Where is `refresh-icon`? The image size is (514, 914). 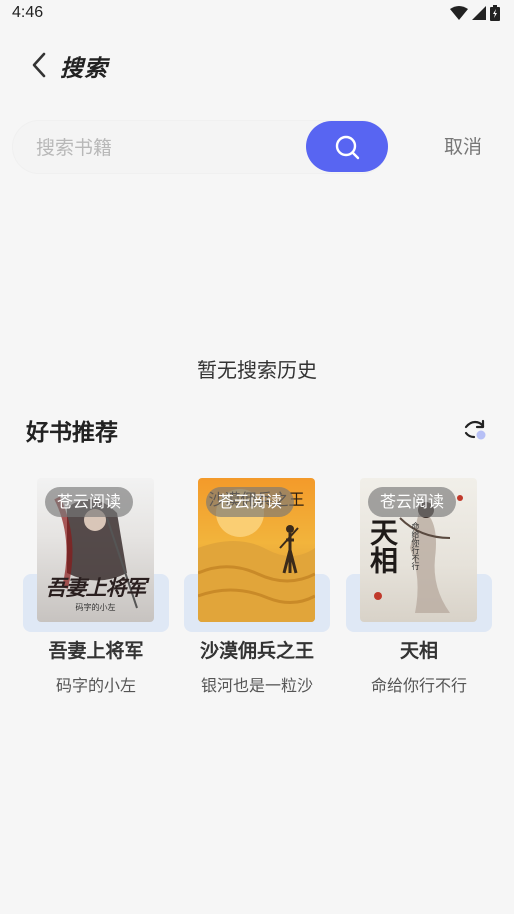 refresh-icon is located at coordinates (475, 429).